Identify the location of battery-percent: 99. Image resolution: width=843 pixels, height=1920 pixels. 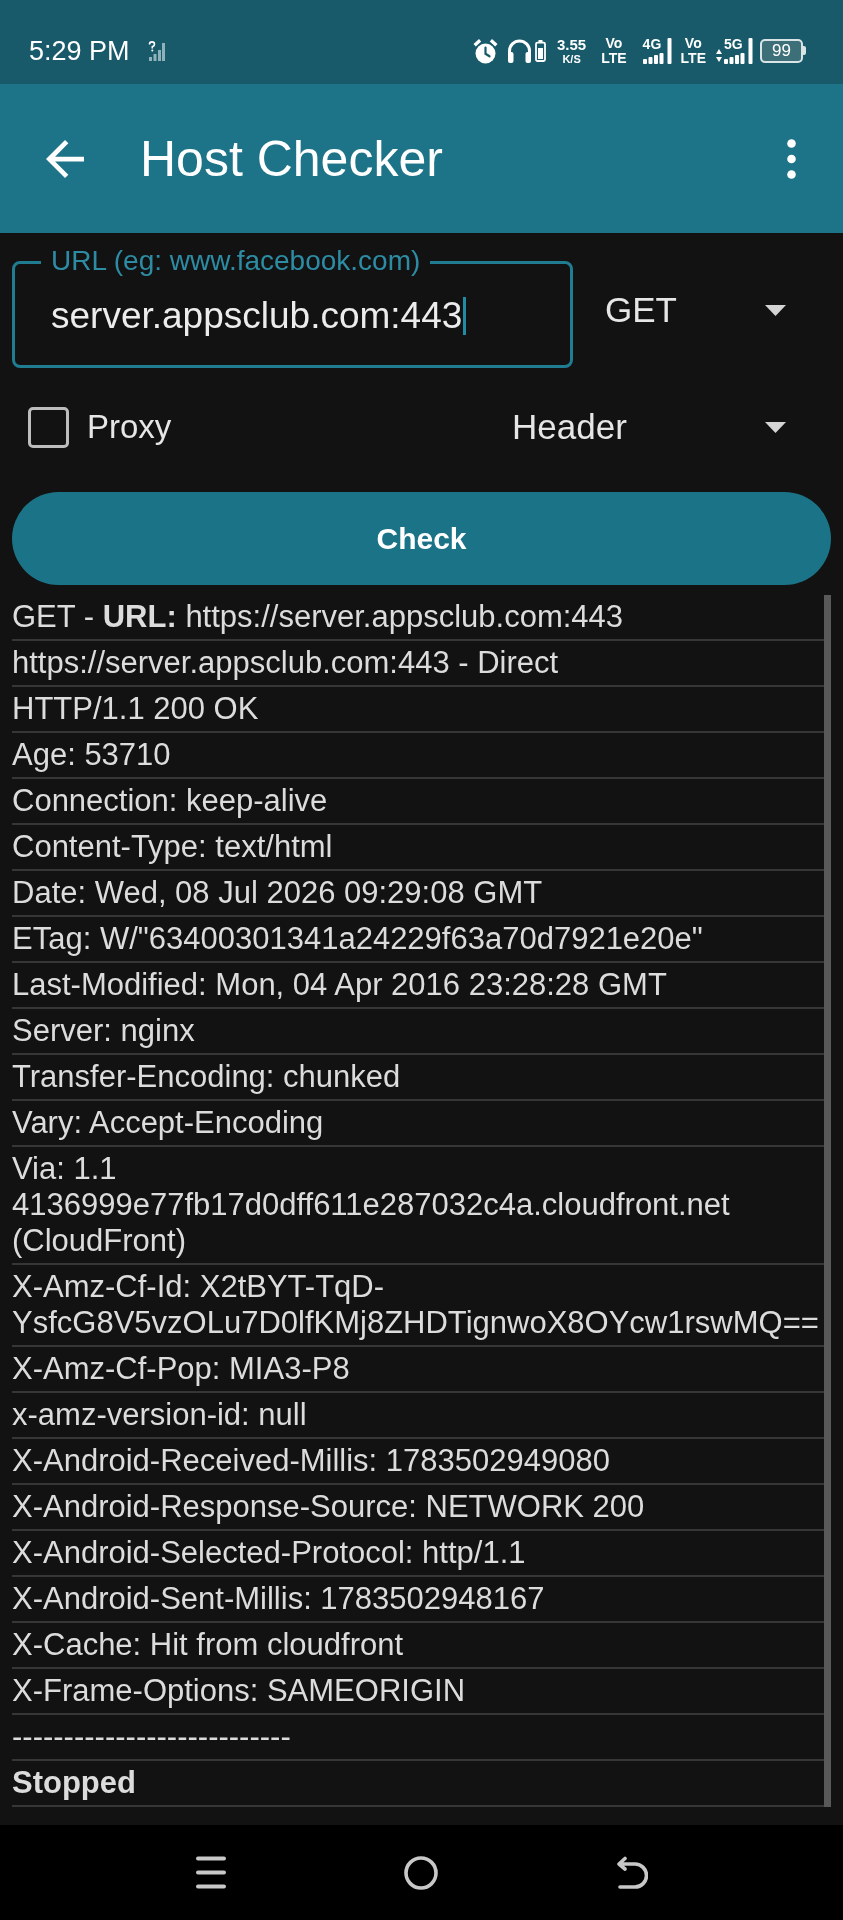
(781, 50).